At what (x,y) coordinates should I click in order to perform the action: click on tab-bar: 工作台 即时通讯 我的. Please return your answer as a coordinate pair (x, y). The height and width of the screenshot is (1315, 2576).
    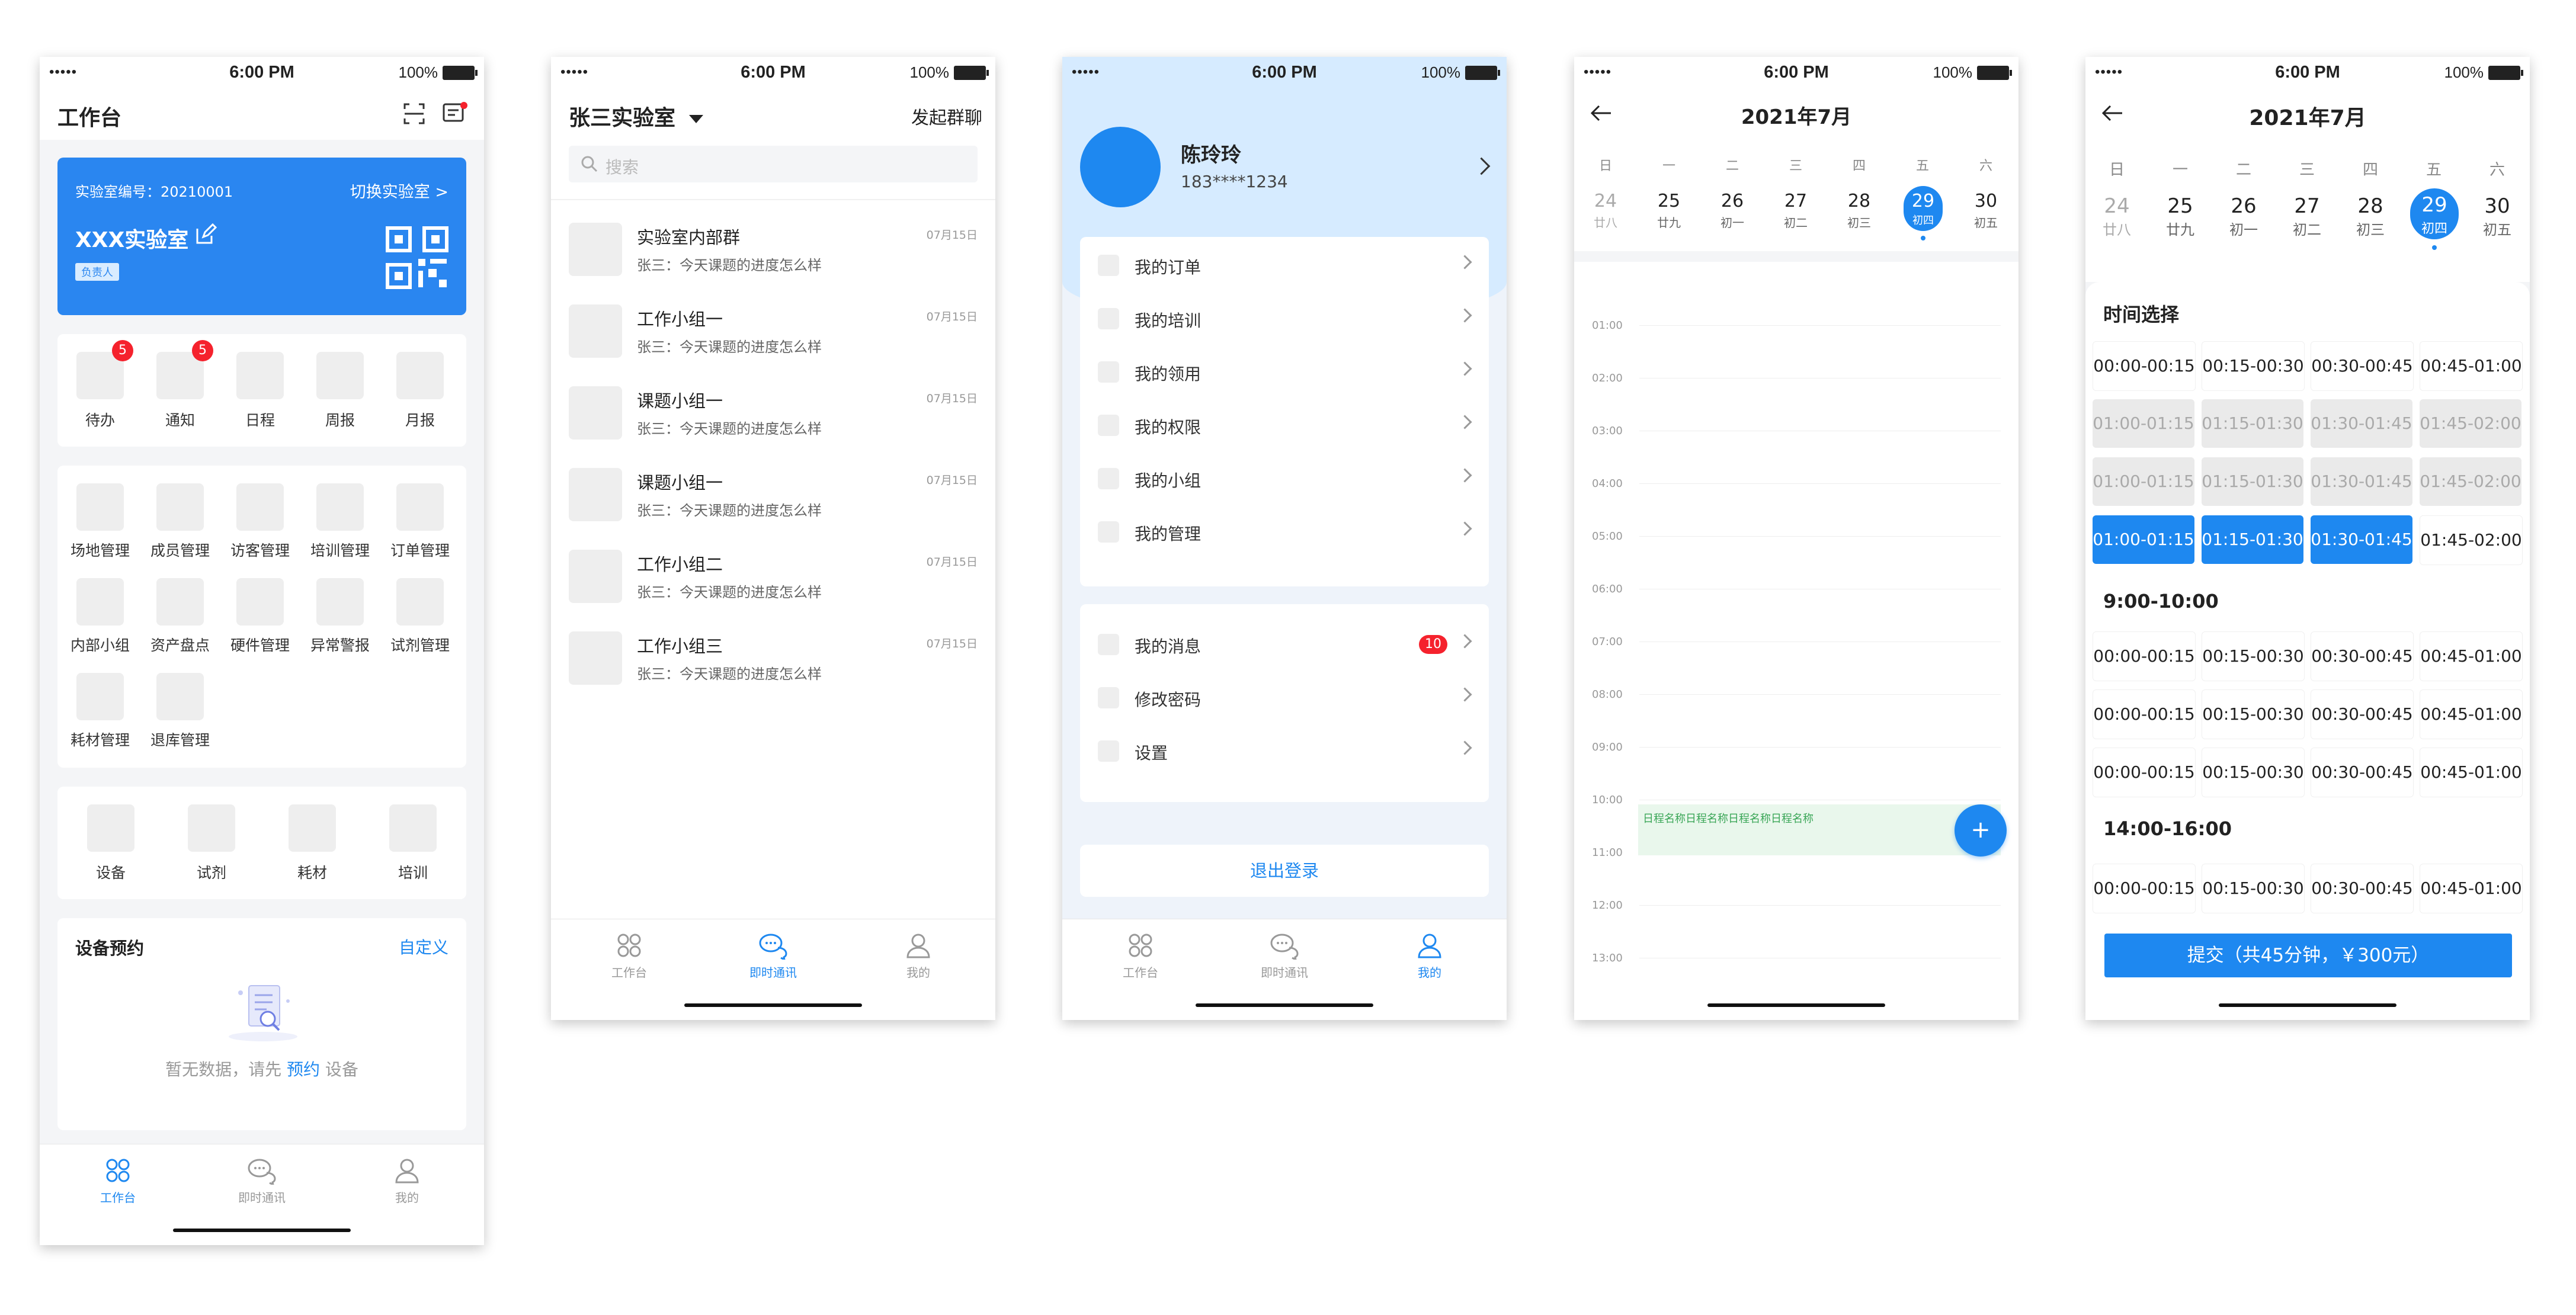
    Looking at the image, I should click on (262, 1194).